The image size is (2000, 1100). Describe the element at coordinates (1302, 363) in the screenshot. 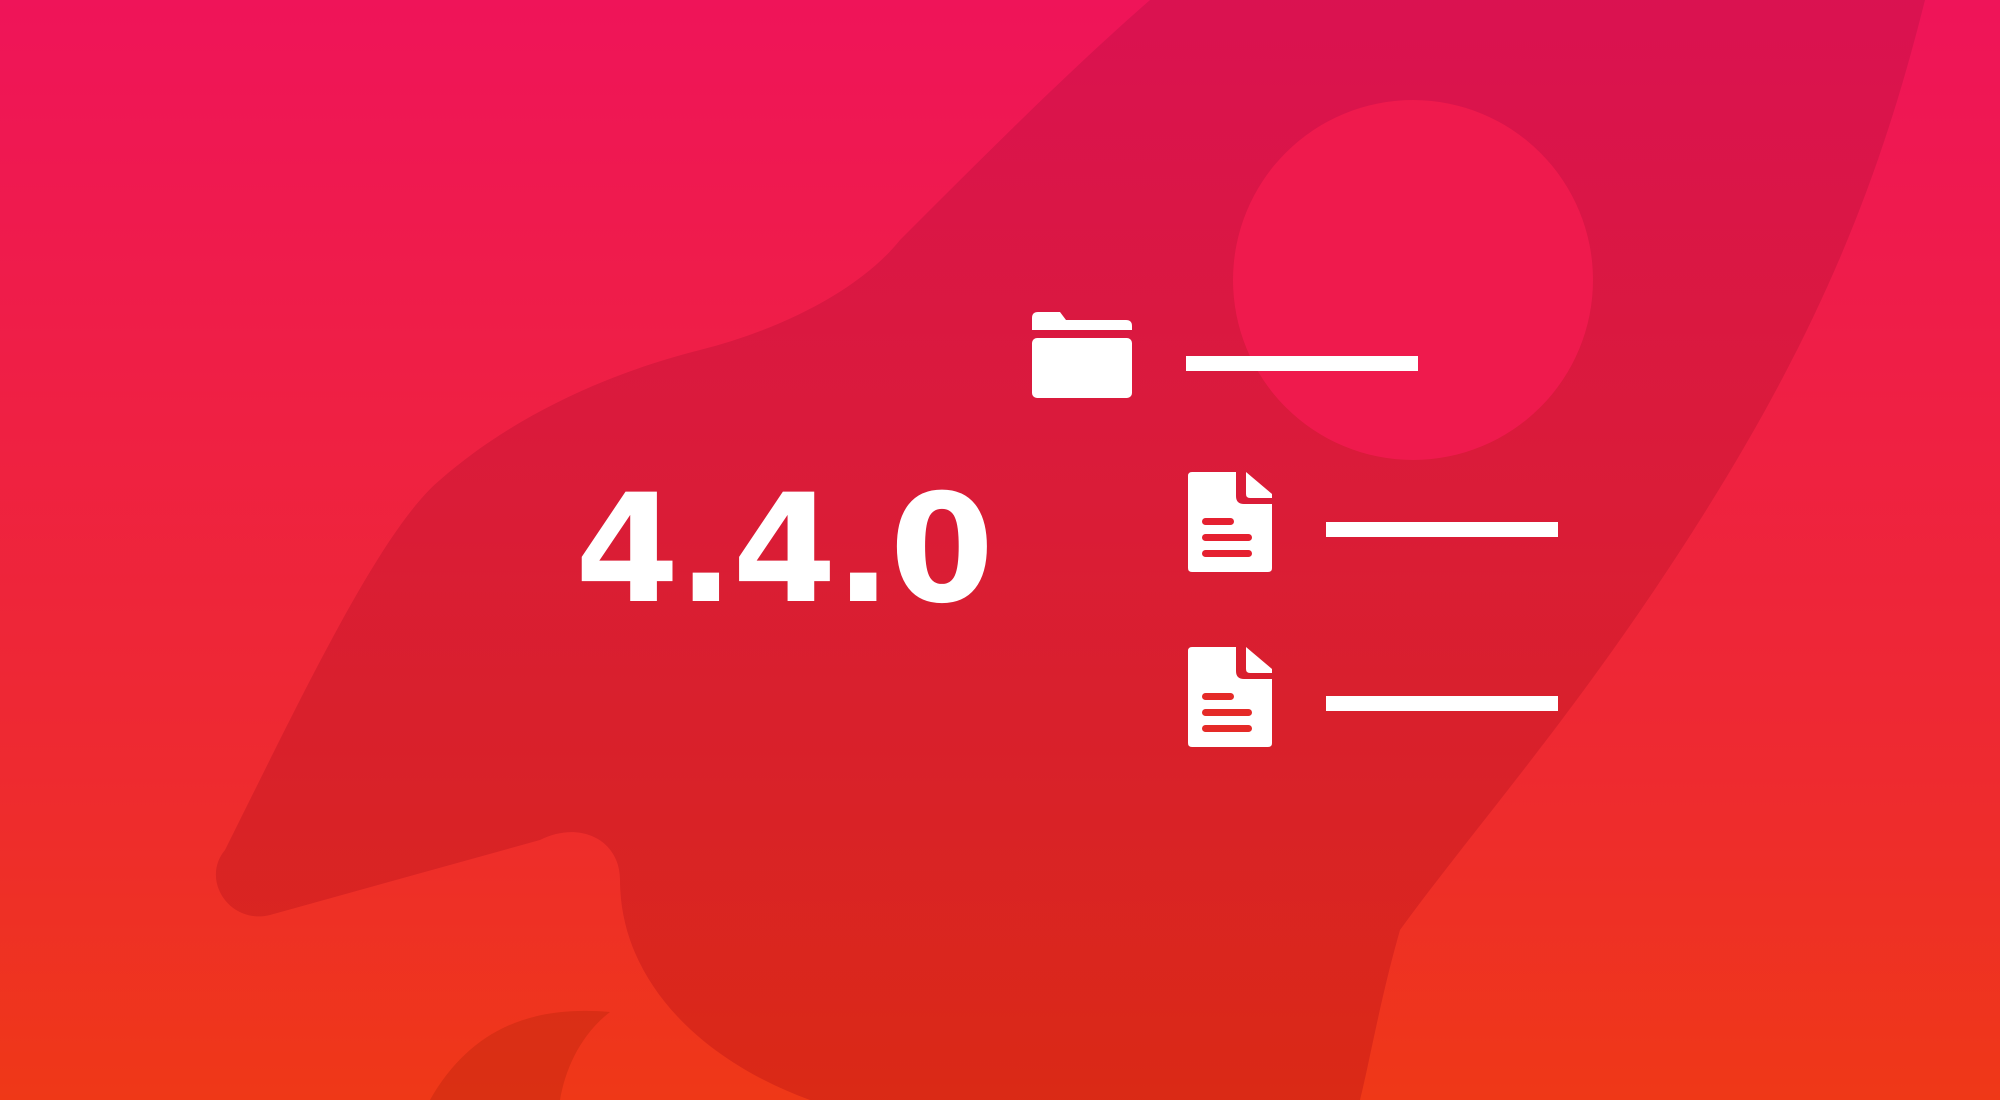

I see `folder-name-placeholder-line` at that location.